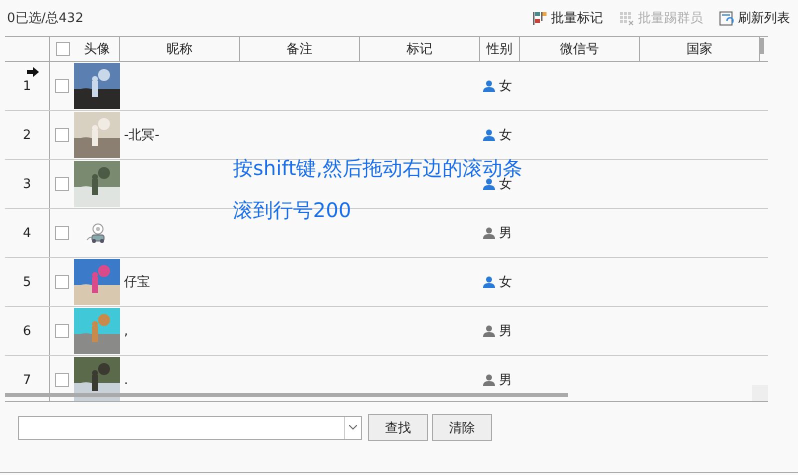 This screenshot has width=798, height=475. I want to click on row-number: 4, so click(27, 233).